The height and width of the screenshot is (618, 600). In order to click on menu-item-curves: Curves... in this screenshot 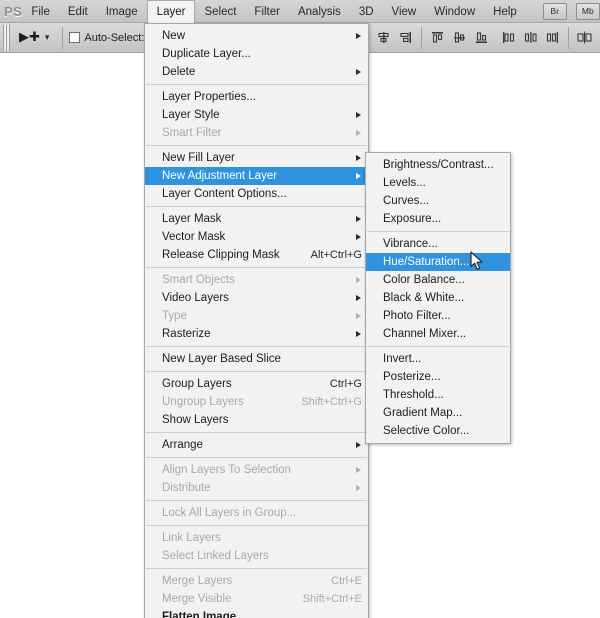, I will do `click(438, 201)`.